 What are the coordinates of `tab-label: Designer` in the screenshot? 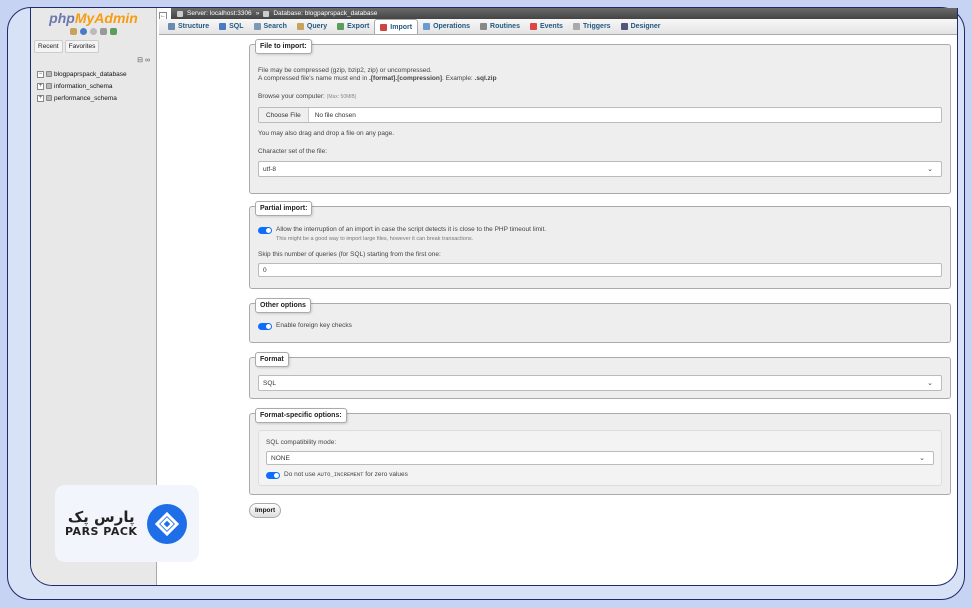 It's located at (645, 26).